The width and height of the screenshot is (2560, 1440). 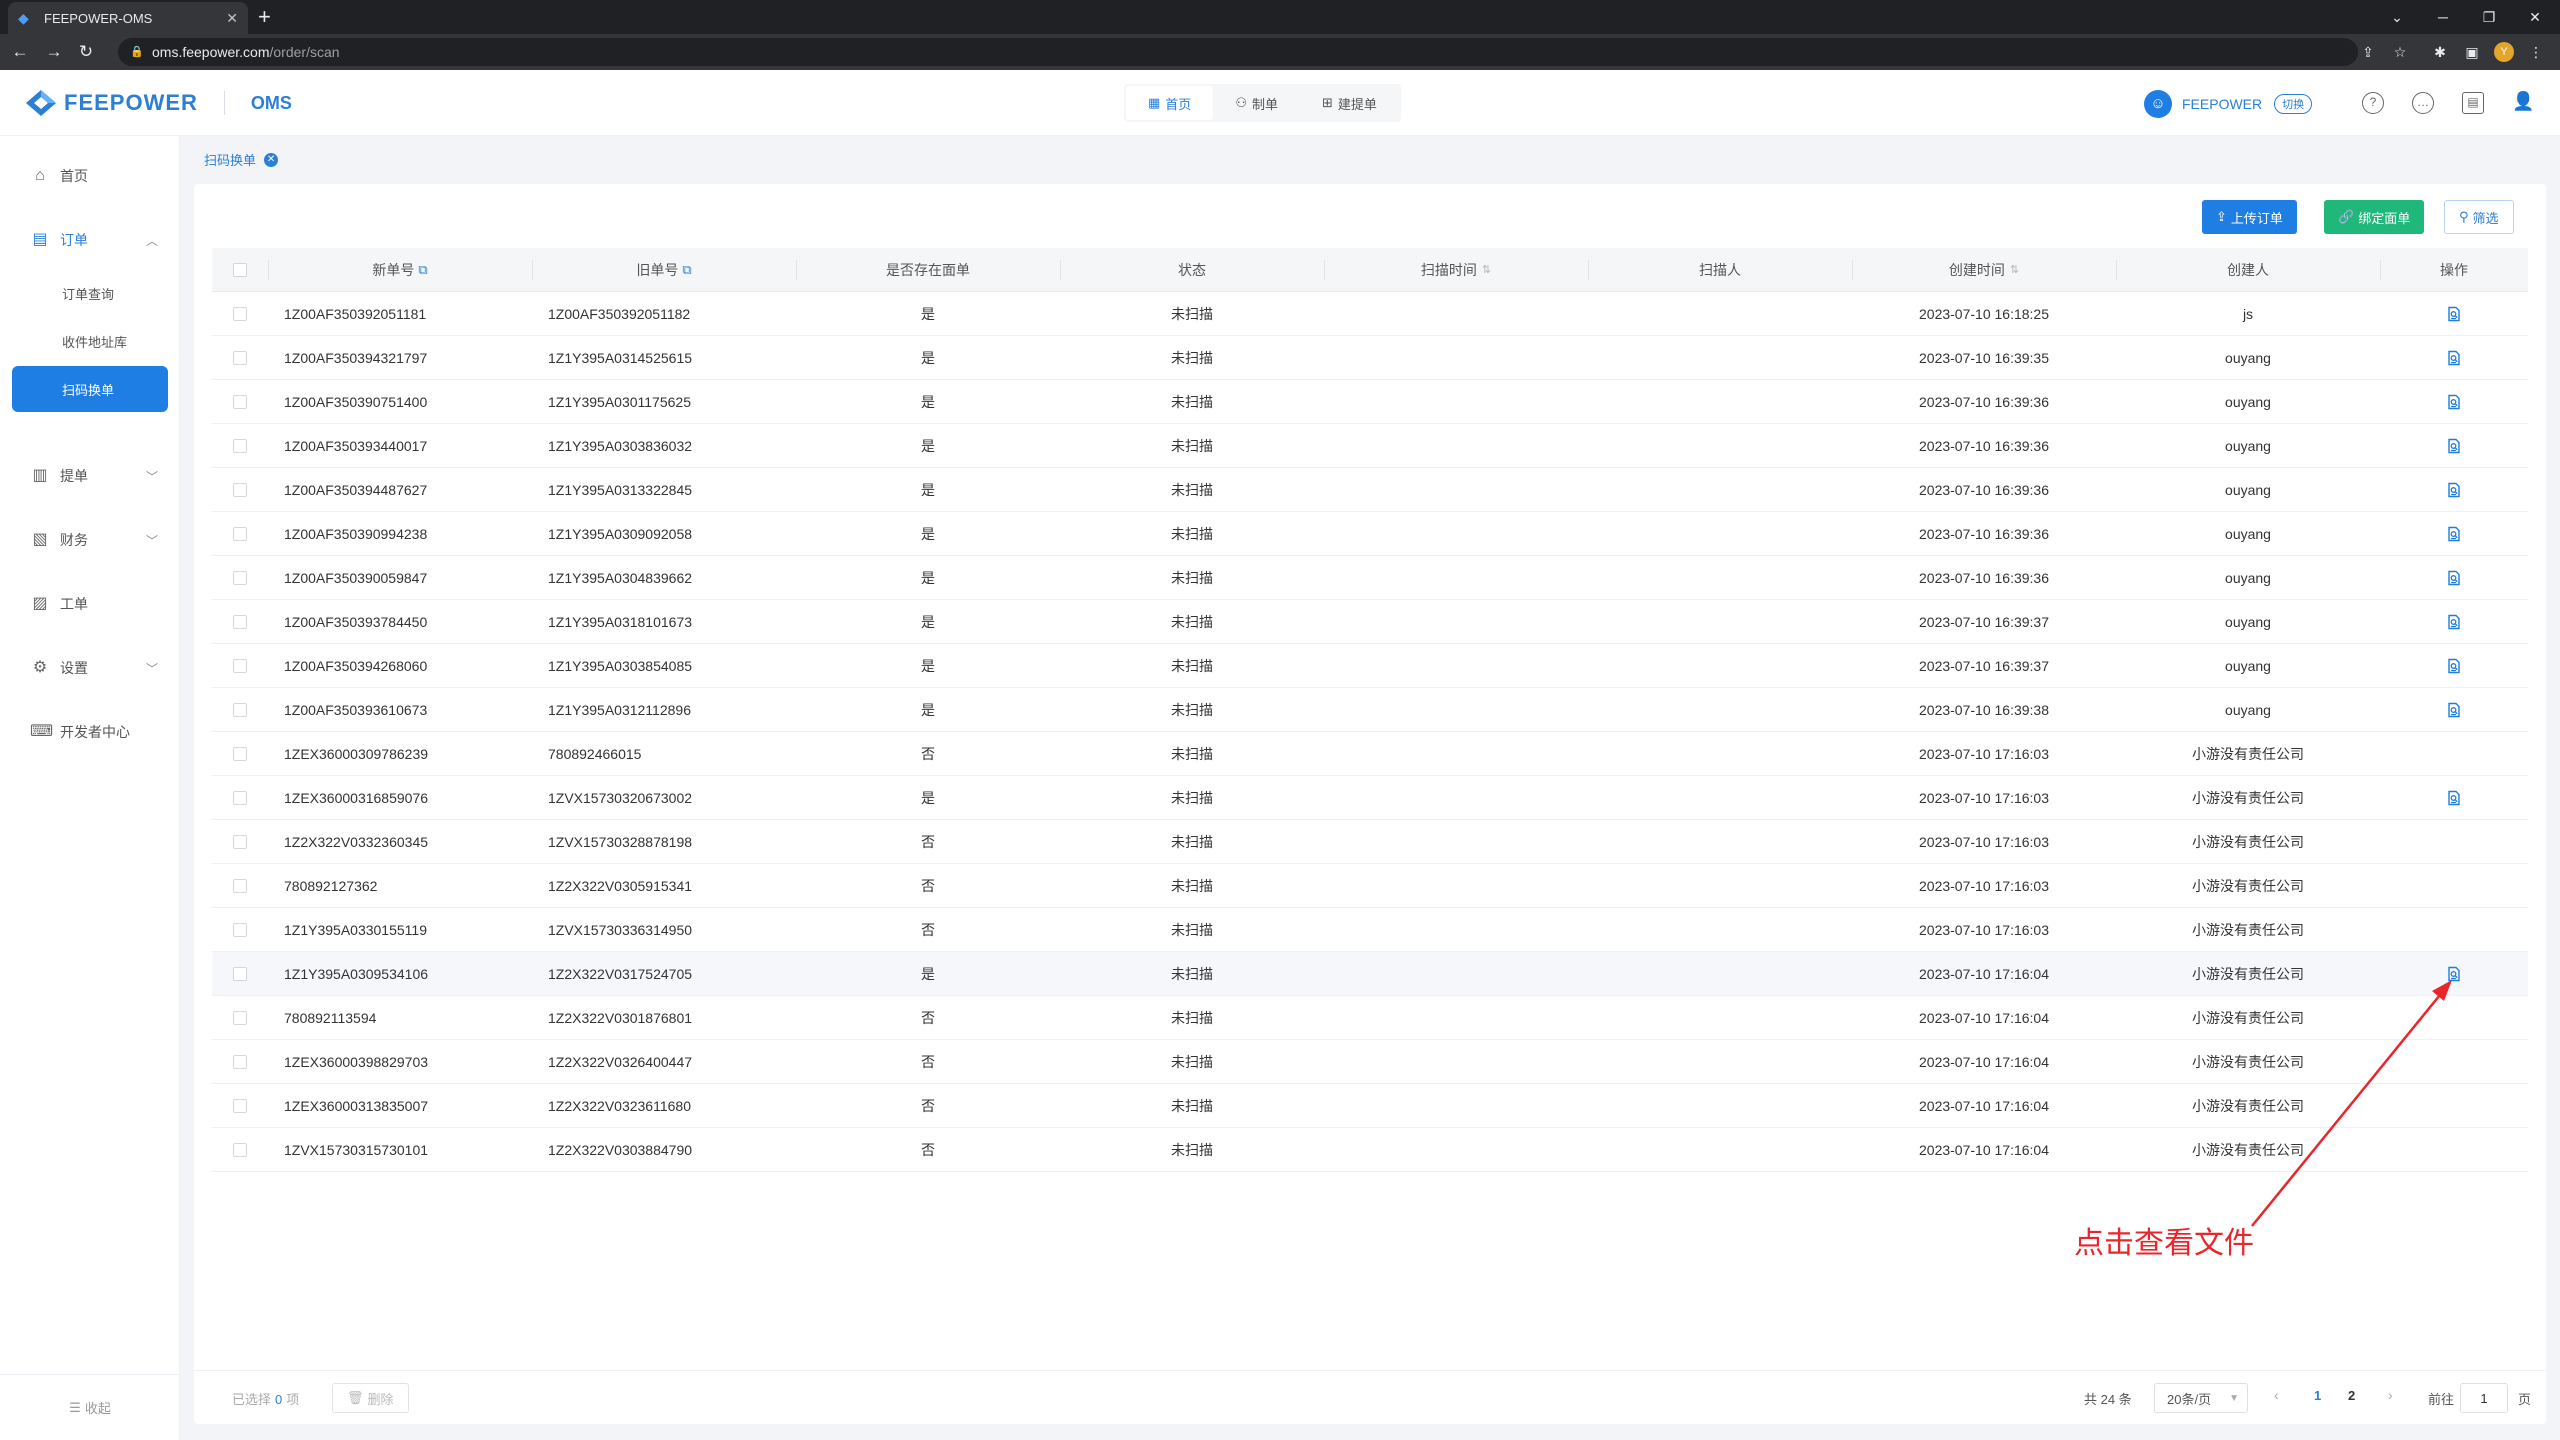 What do you see at coordinates (90, 293) in the screenshot?
I see `sidebar-sub-order-query: 订单查询` at bounding box center [90, 293].